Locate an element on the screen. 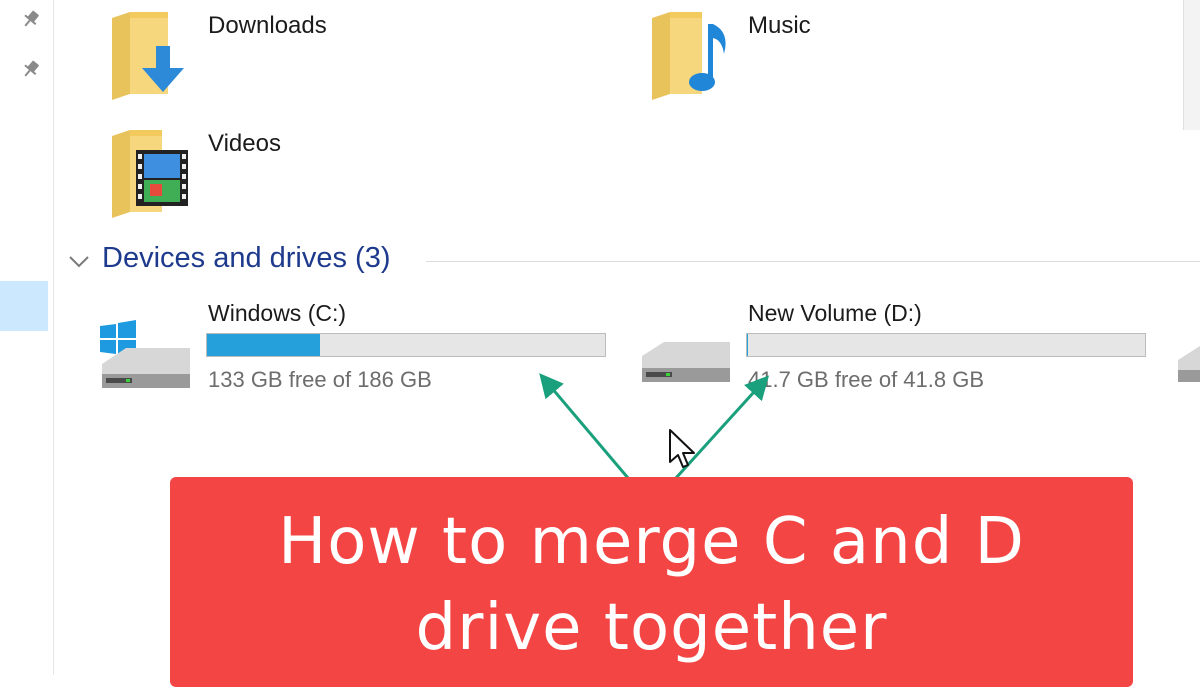  group-divider is located at coordinates (813, 261).